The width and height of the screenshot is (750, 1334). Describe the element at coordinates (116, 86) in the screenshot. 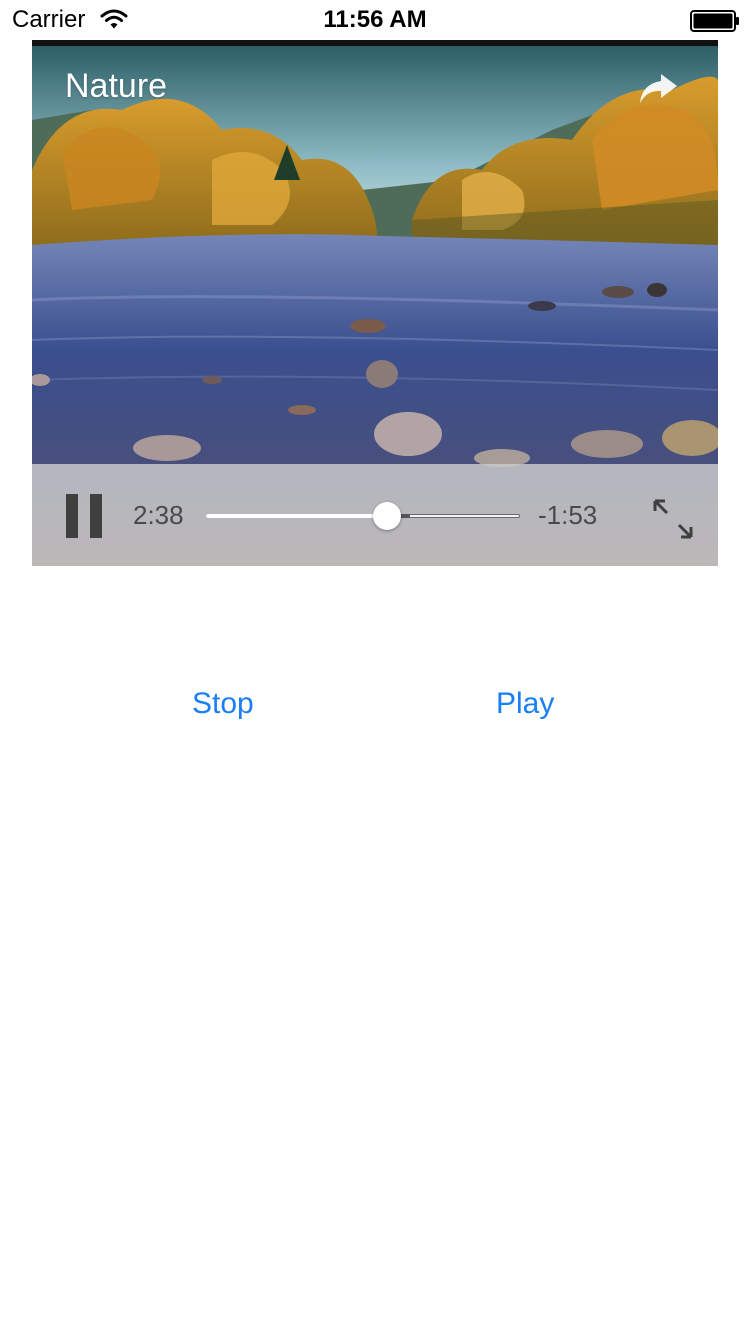

I see `video-title: Nature` at that location.